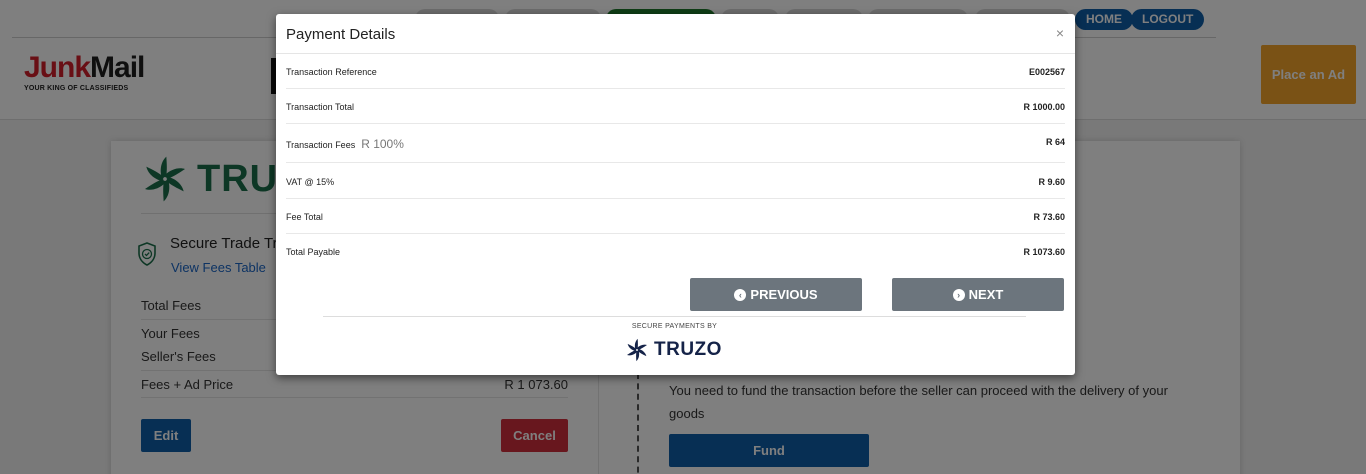 The width and height of the screenshot is (1366, 474). Describe the element at coordinates (304, 217) in the screenshot. I see `payment-row-label: Fee Total` at that location.